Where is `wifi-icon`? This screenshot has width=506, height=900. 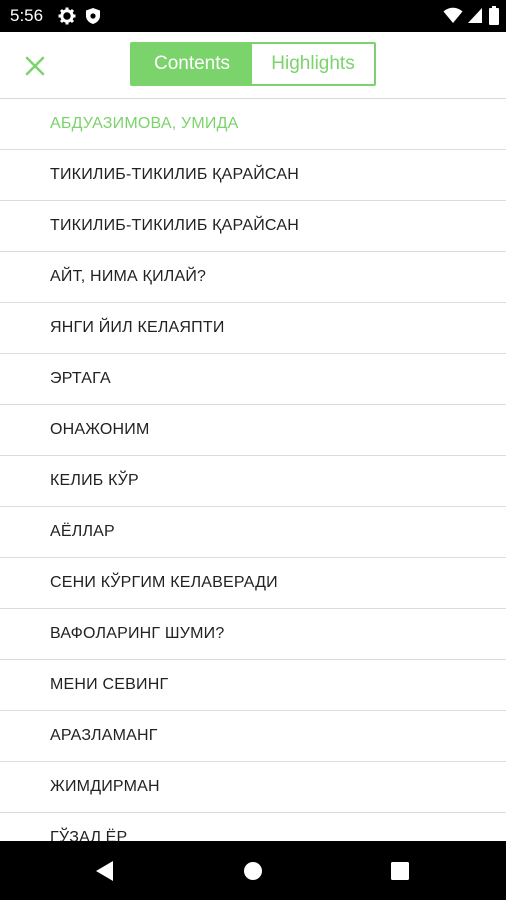
wifi-icon is located at coordinates (453, 15).